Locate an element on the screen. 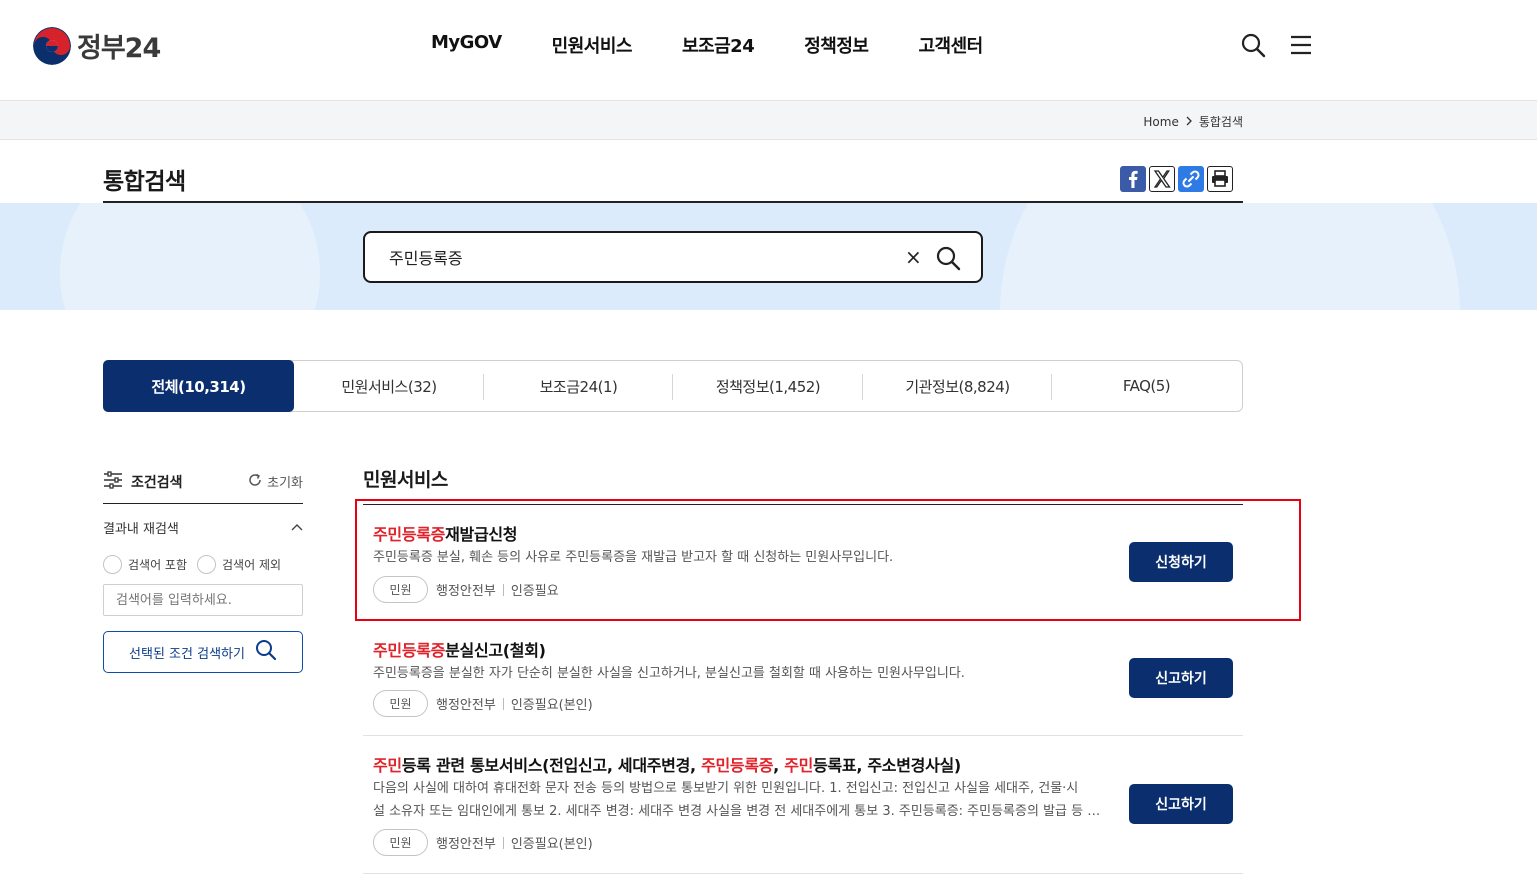 This screenshot has height=877, width=1537. tab-label: 기관정보(8,824) is located at coordinates (957, 386).